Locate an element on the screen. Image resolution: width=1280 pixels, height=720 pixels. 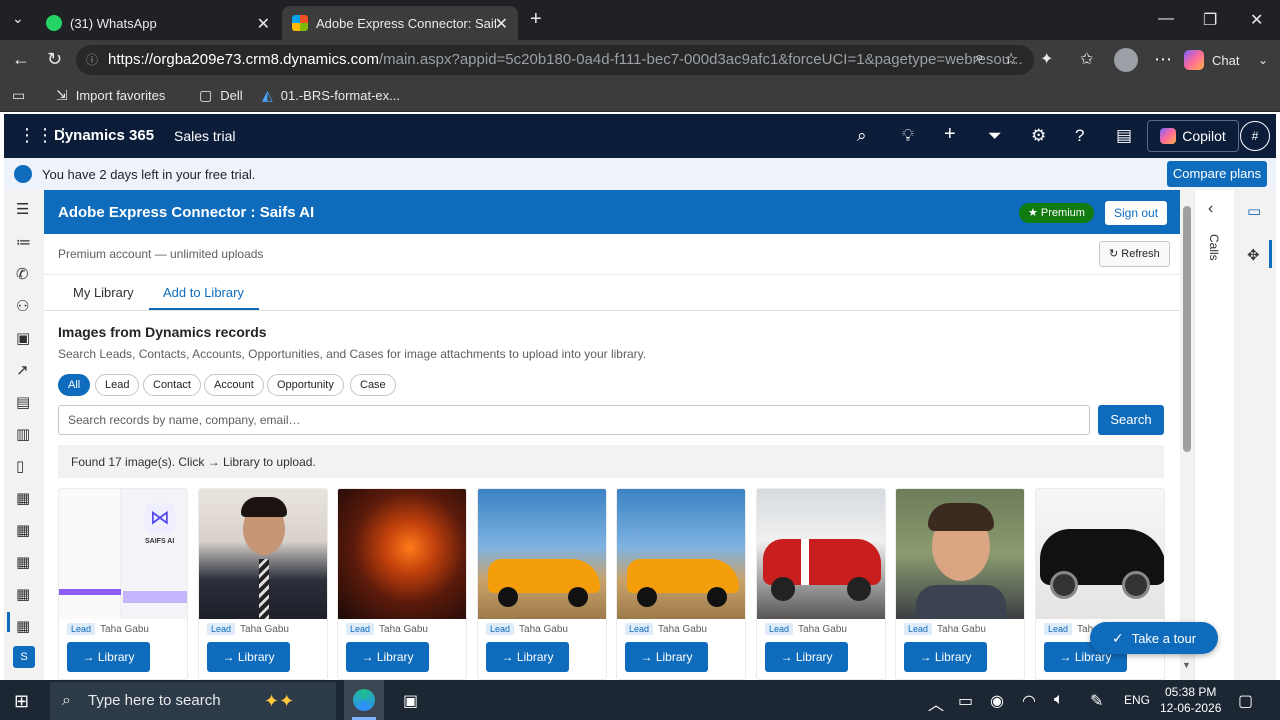
tab-add-to-library: Add to Library is located at coordinates (203, 292).